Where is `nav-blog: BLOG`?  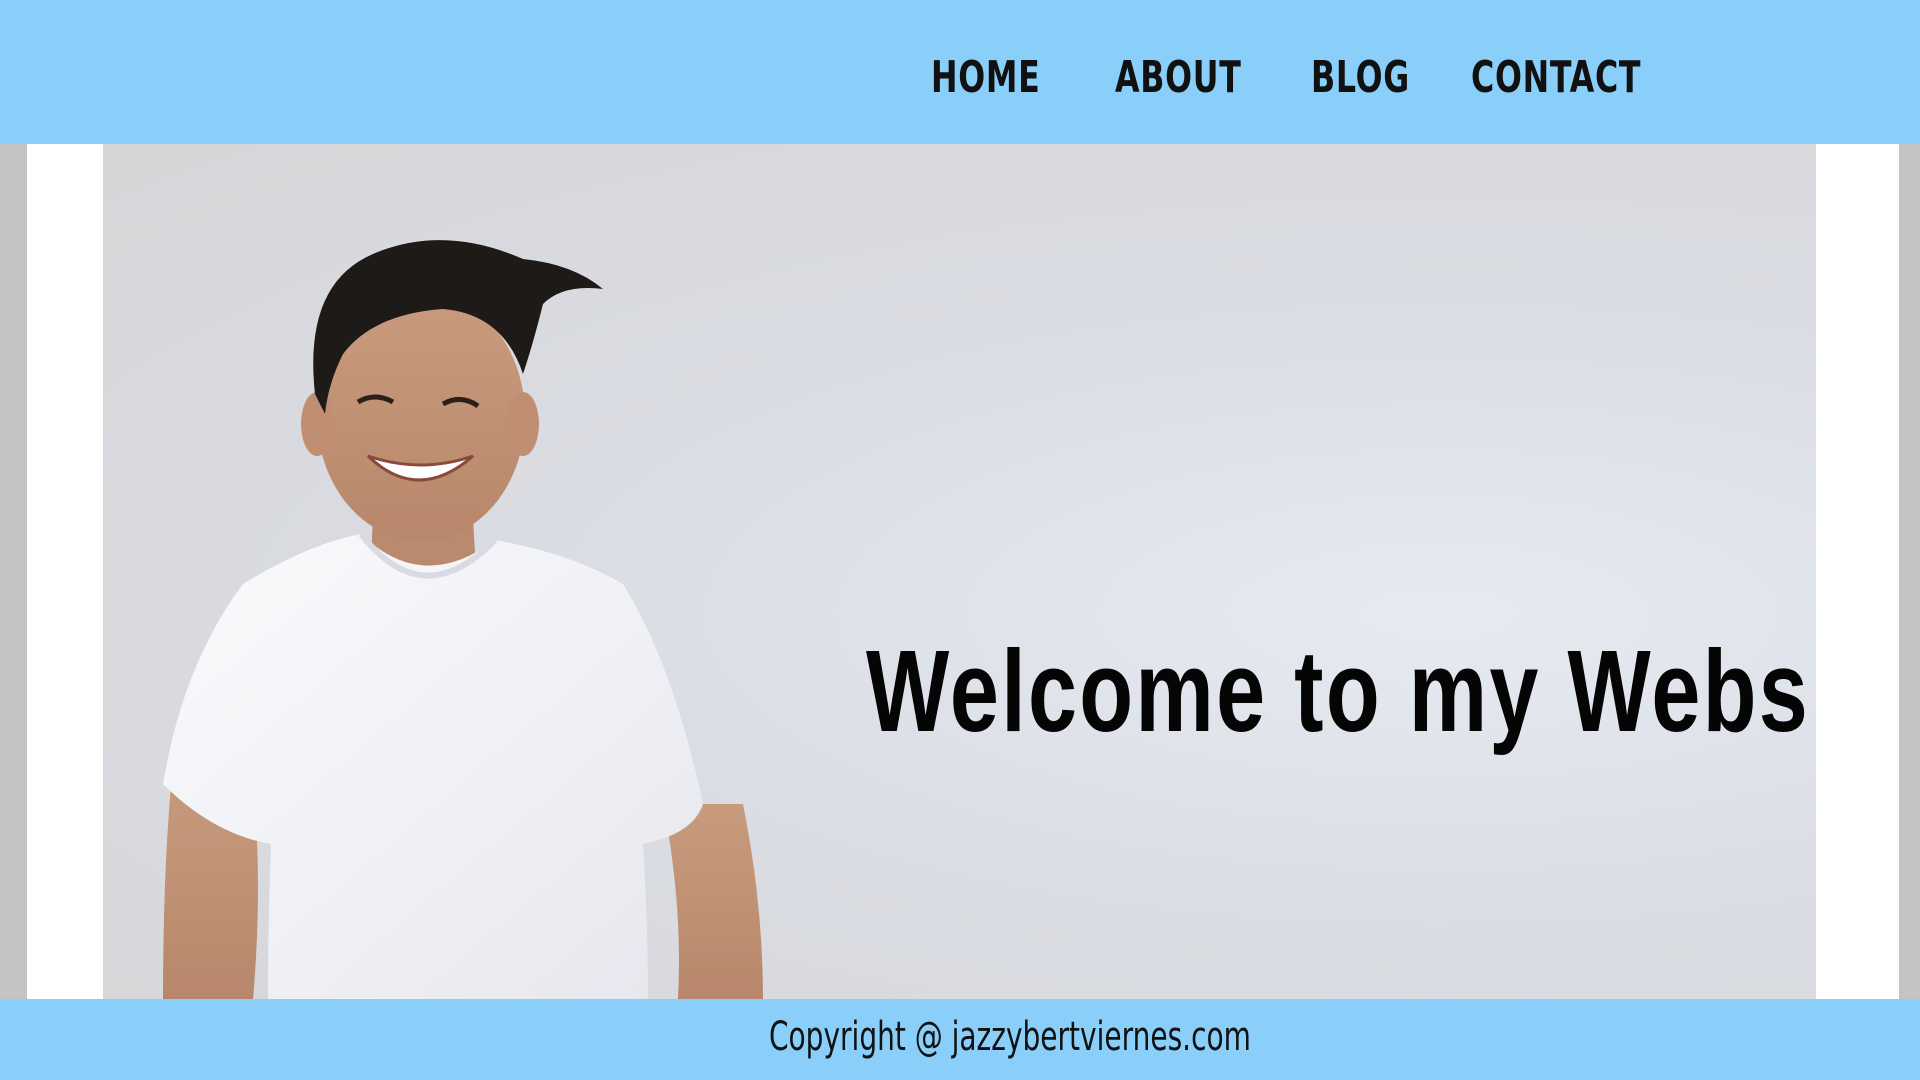
nav-blog: BLOG is located at coordinates (1360, 77).